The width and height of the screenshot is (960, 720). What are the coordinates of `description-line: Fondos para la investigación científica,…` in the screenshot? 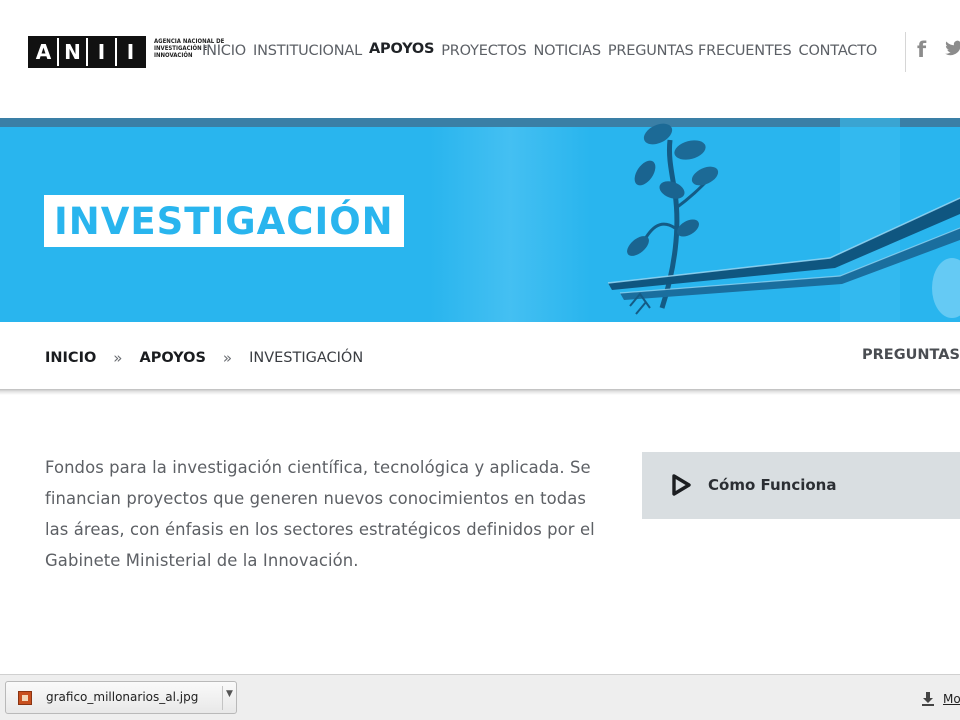 It's located at (318, 467).